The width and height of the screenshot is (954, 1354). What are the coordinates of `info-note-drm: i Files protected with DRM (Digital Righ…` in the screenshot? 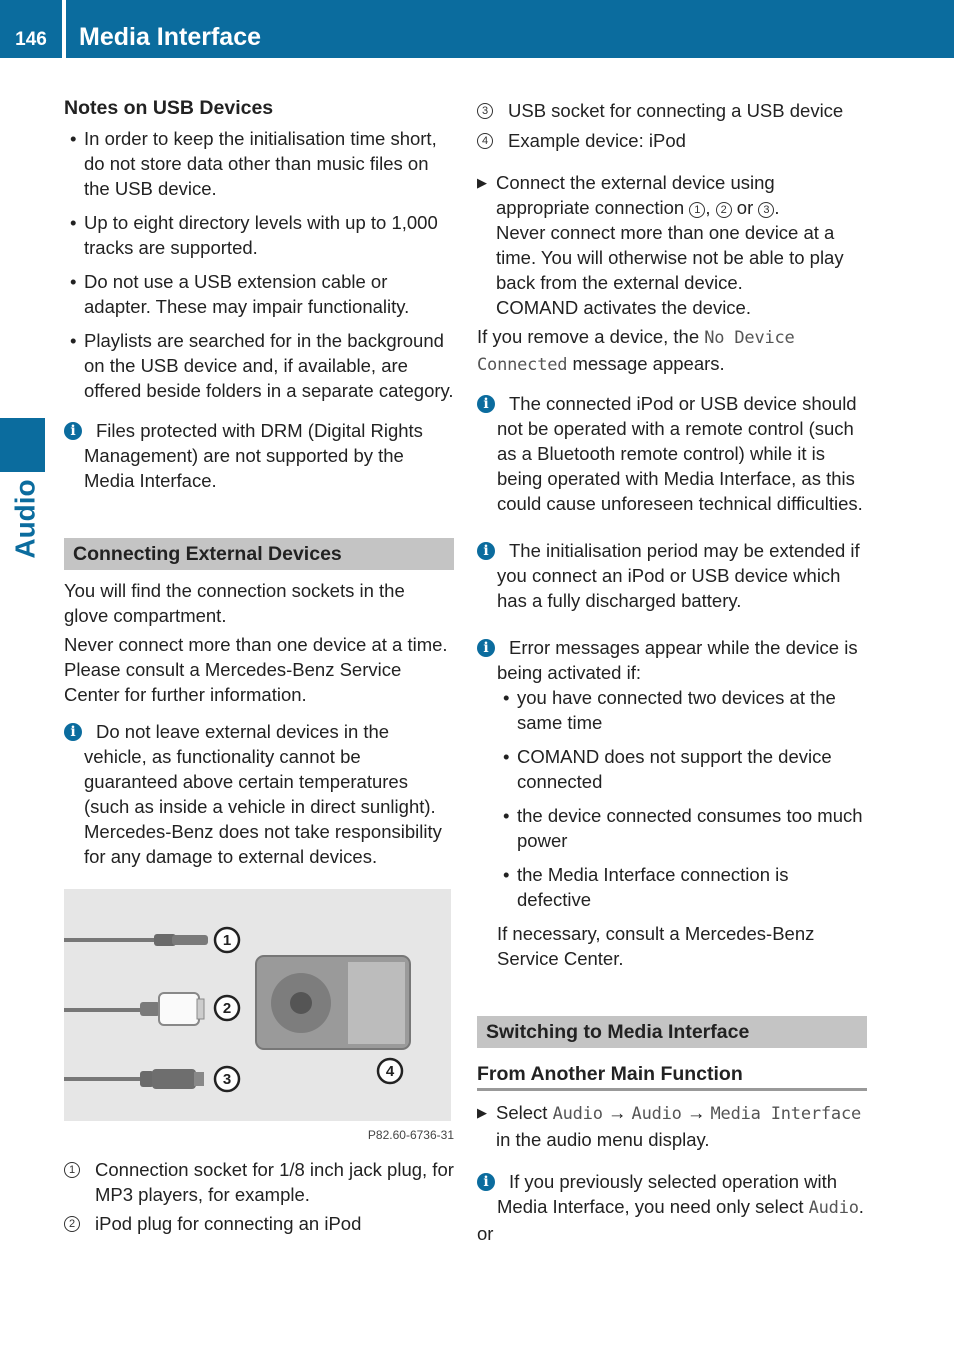 It's located at (259, 455).